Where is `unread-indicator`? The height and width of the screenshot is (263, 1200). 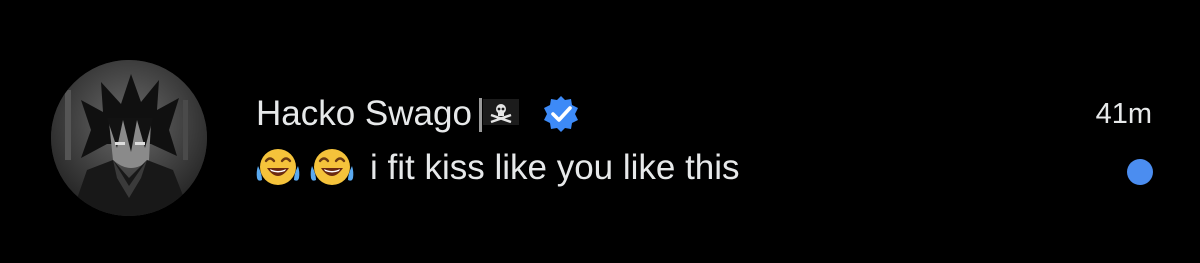 unread-indicator is located at coordinates (1140, 172).